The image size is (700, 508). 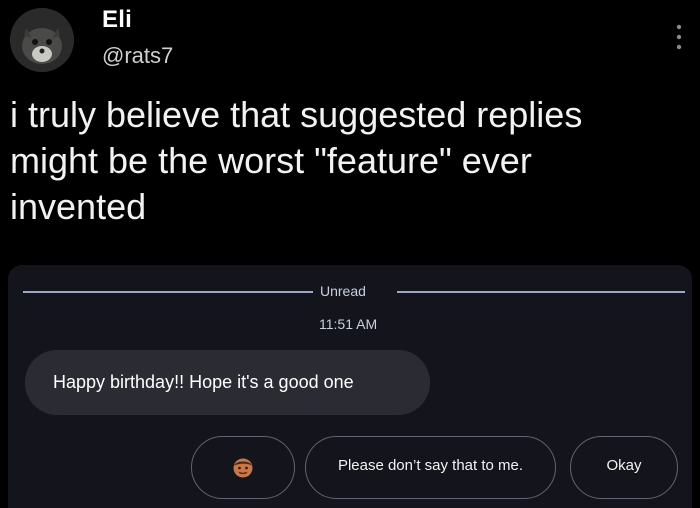 I want to click on suggested-reply-okay-button: Okay, so click(x=624, y=467).